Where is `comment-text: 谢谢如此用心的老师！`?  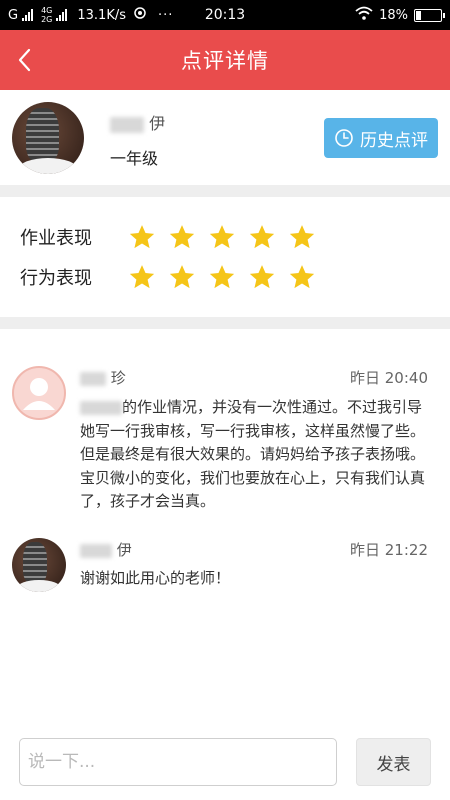 comment-text: 谢谢如此用心的老师！ is located at coordinates (155, 578).